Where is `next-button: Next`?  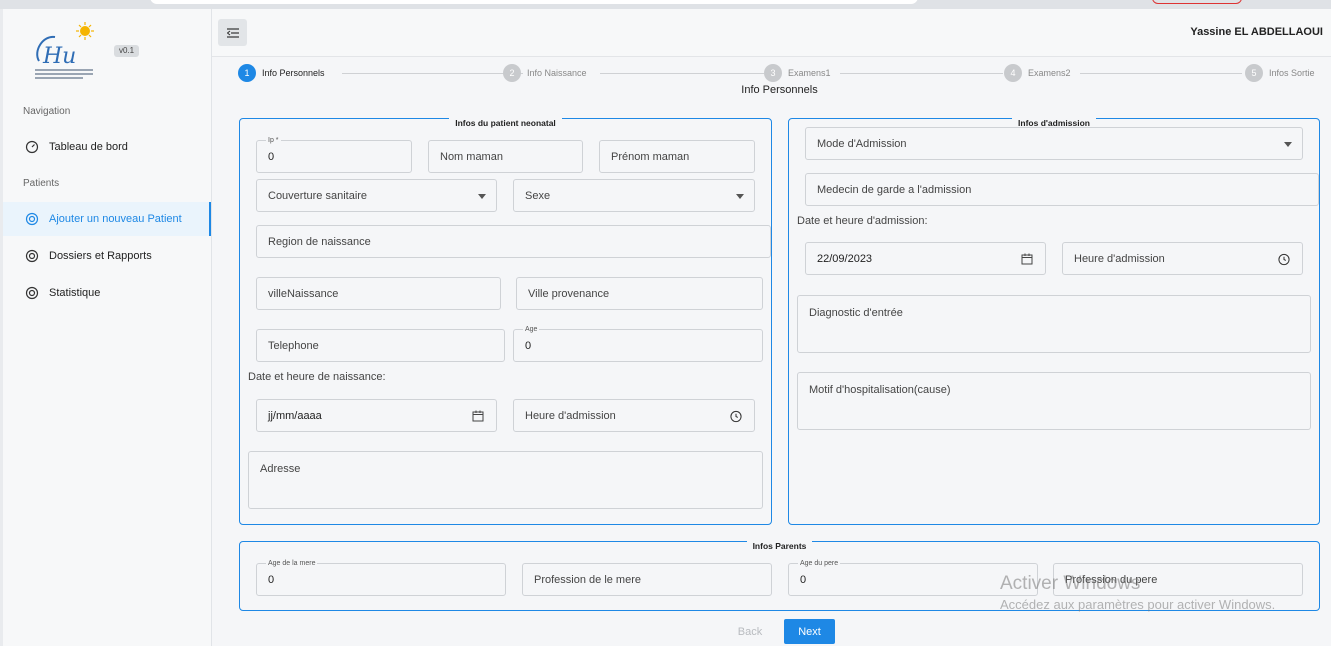
next-button: Next is located at coordinates (809, 631).